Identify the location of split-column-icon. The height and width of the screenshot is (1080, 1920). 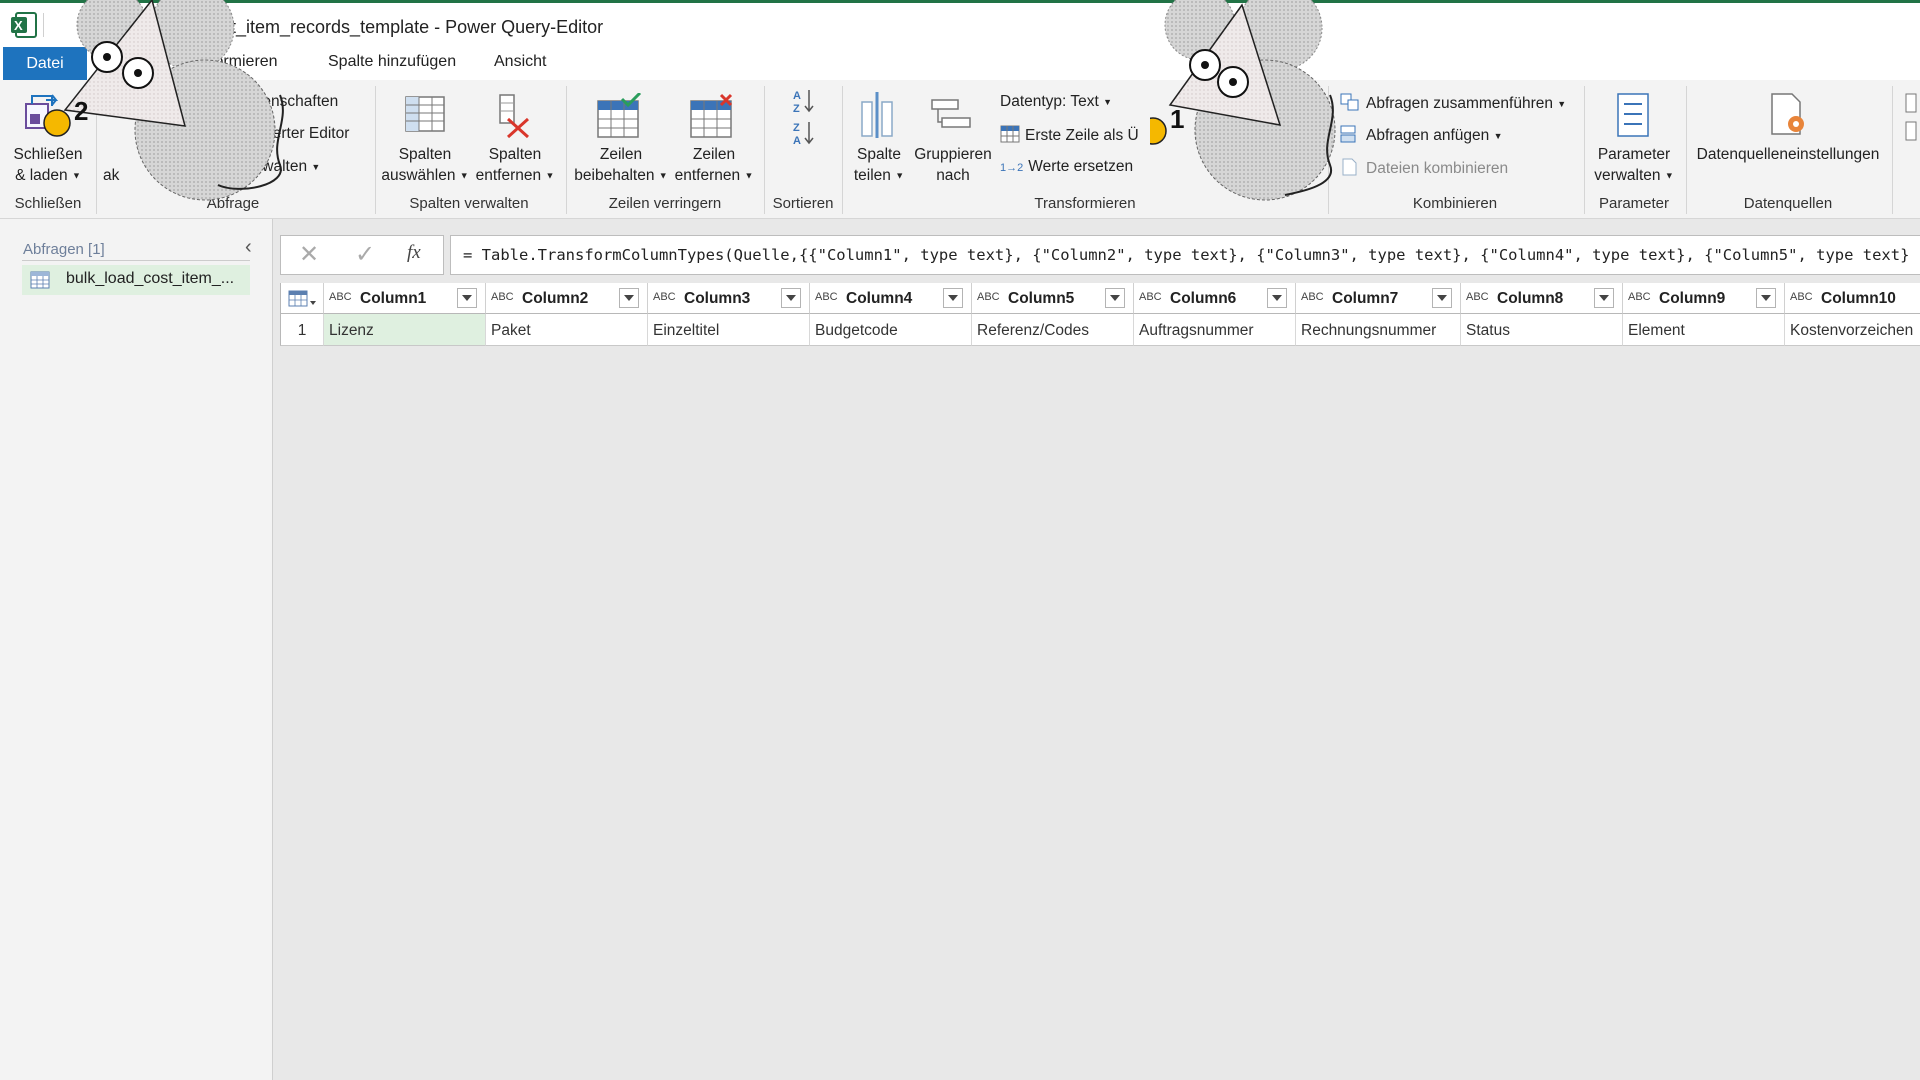
(877, 115).